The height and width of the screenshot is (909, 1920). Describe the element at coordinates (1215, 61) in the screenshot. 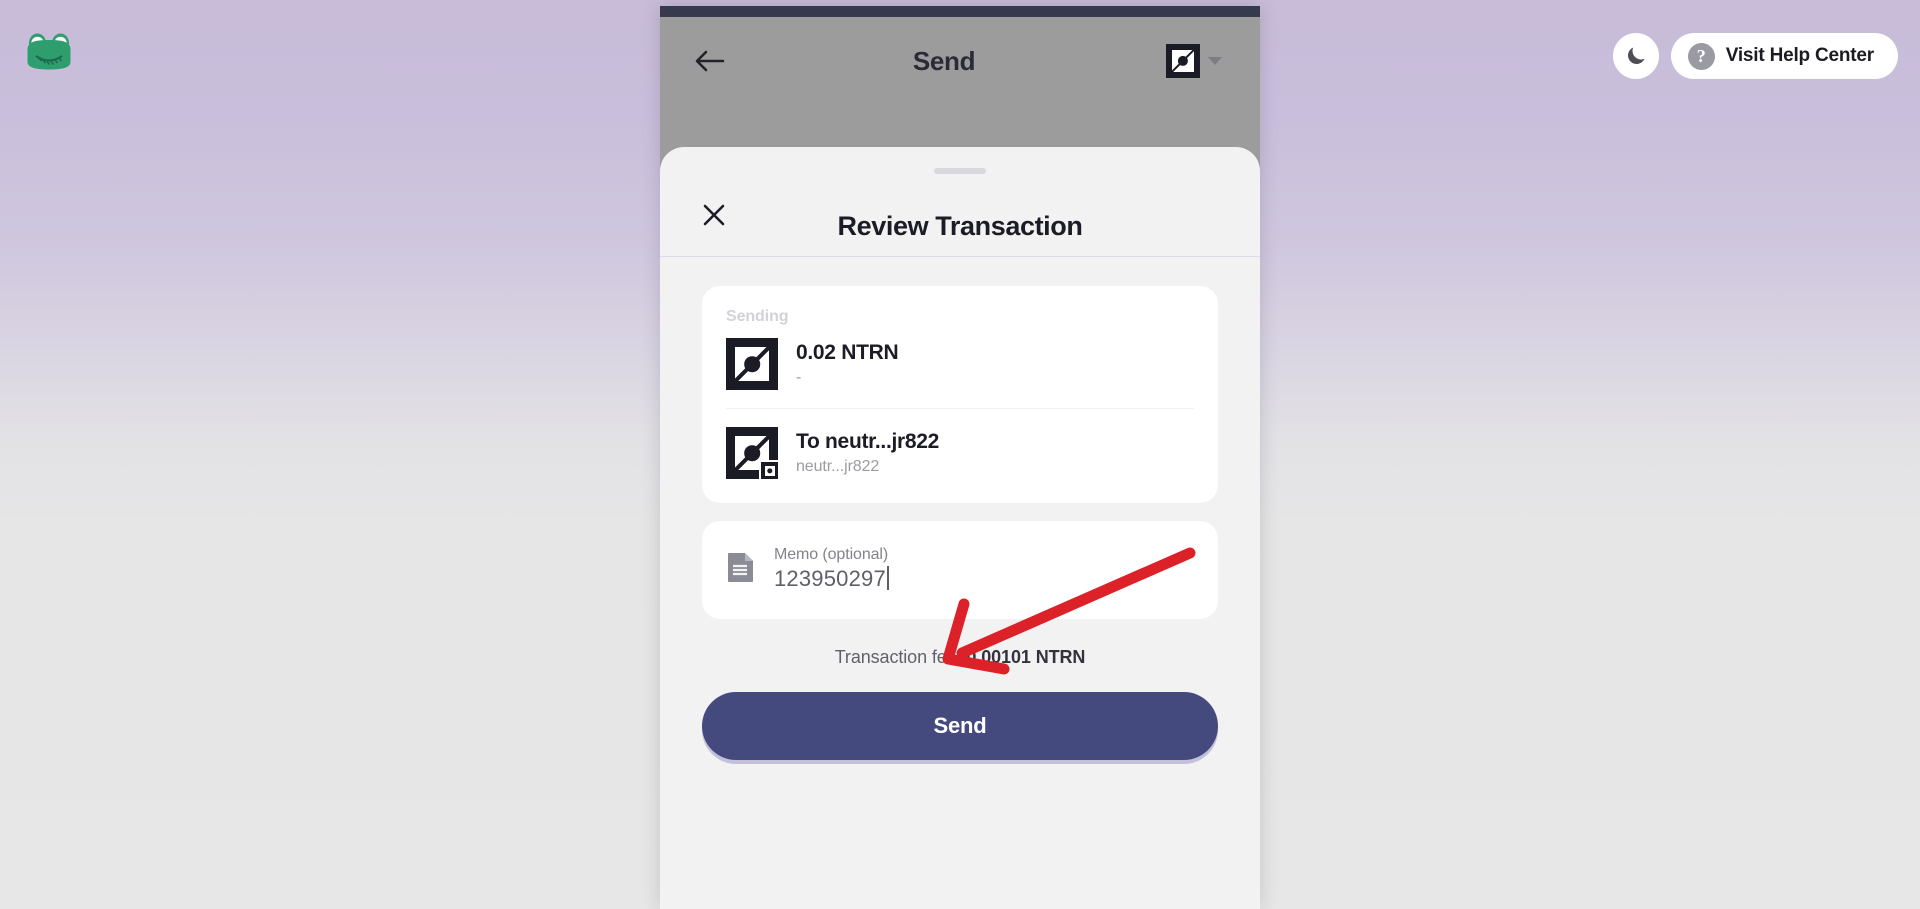

I see `chevron-down-icon` at that location.